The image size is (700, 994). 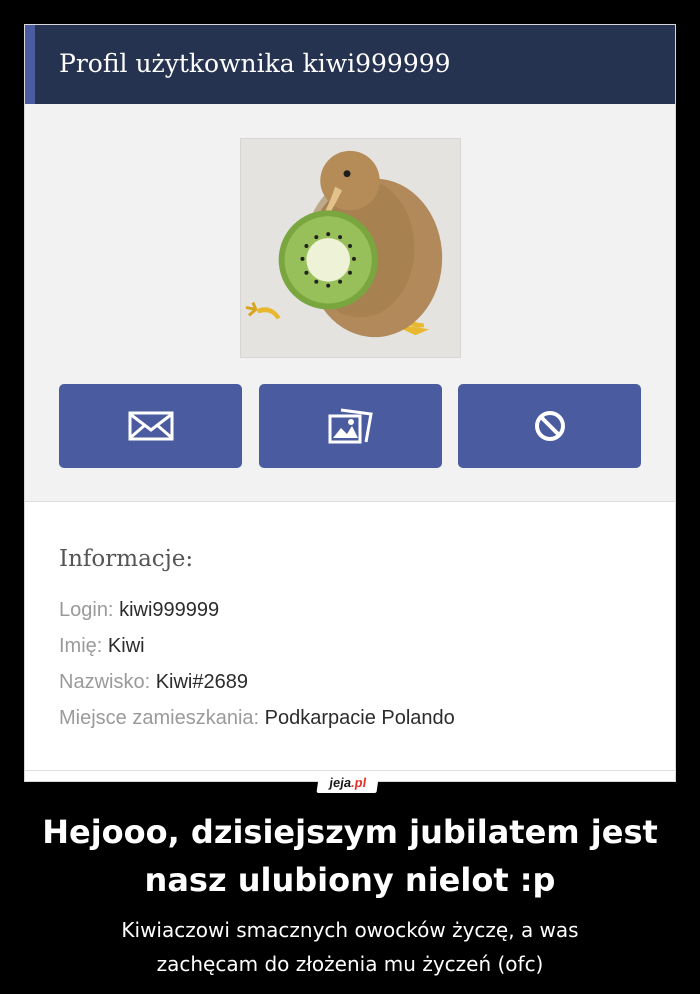 I want to click on photo-gallery-icon, so click(x=350, y=426).